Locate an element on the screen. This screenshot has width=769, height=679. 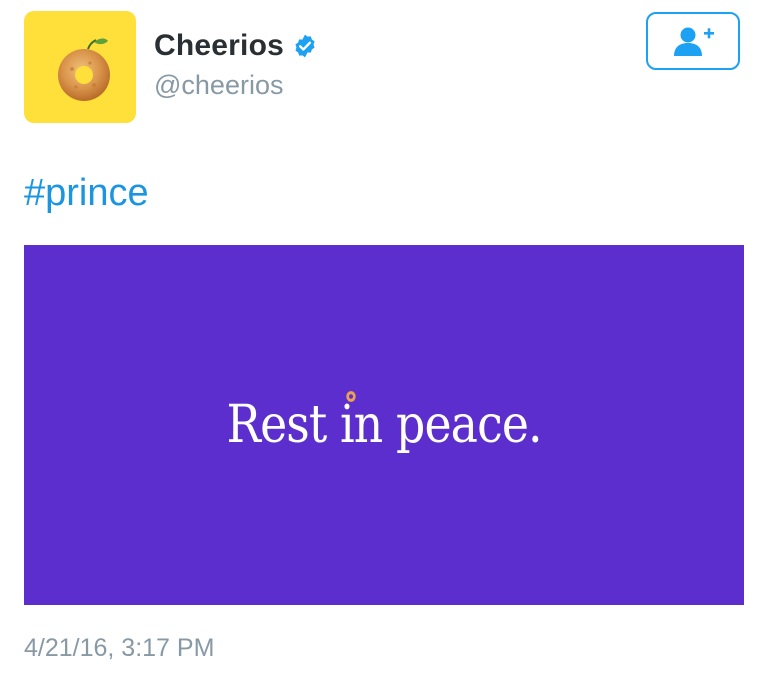
media-caption-text: Rest in peace. is located at coordinates (384, 425).